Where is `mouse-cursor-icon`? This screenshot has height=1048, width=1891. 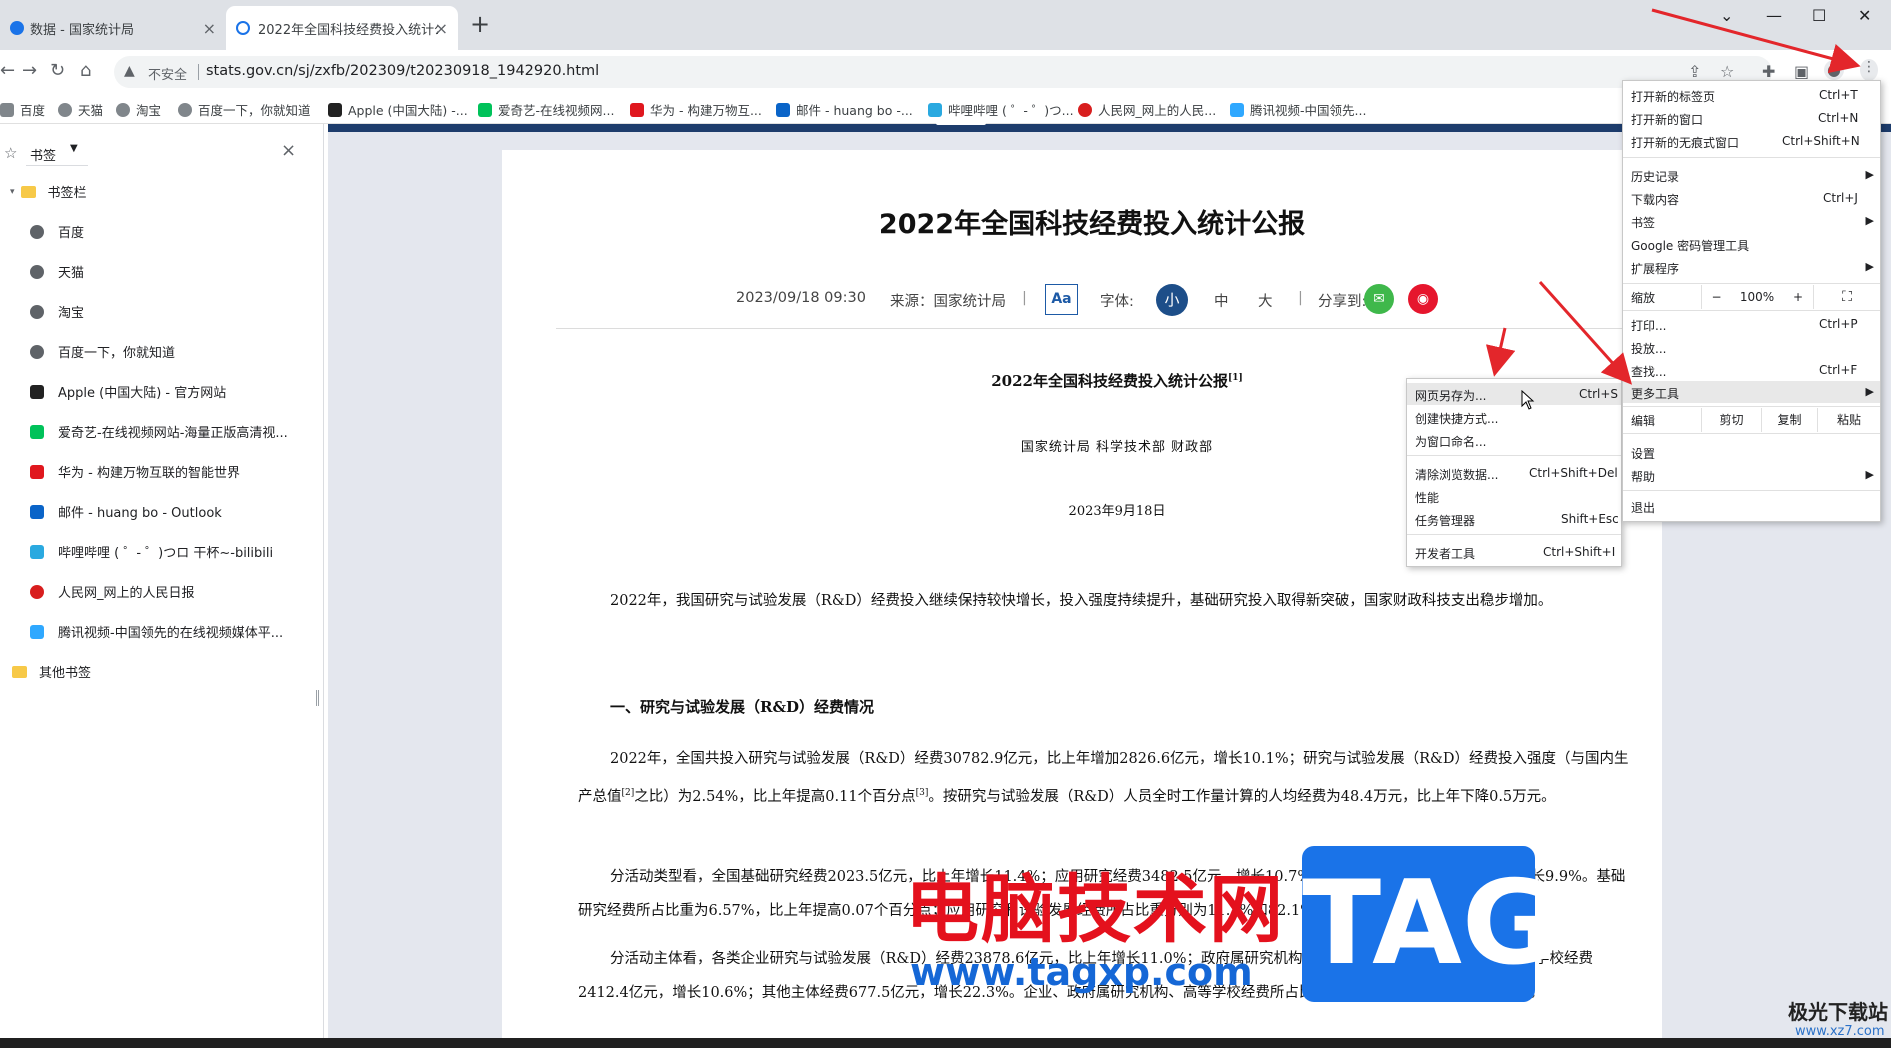 mouse-cursor-icon is located at coordinates (1528, 400).